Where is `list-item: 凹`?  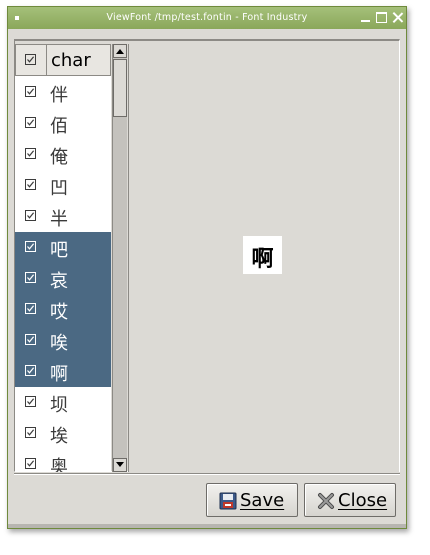
list-item: 凹 is located at coordinates (63, 185).